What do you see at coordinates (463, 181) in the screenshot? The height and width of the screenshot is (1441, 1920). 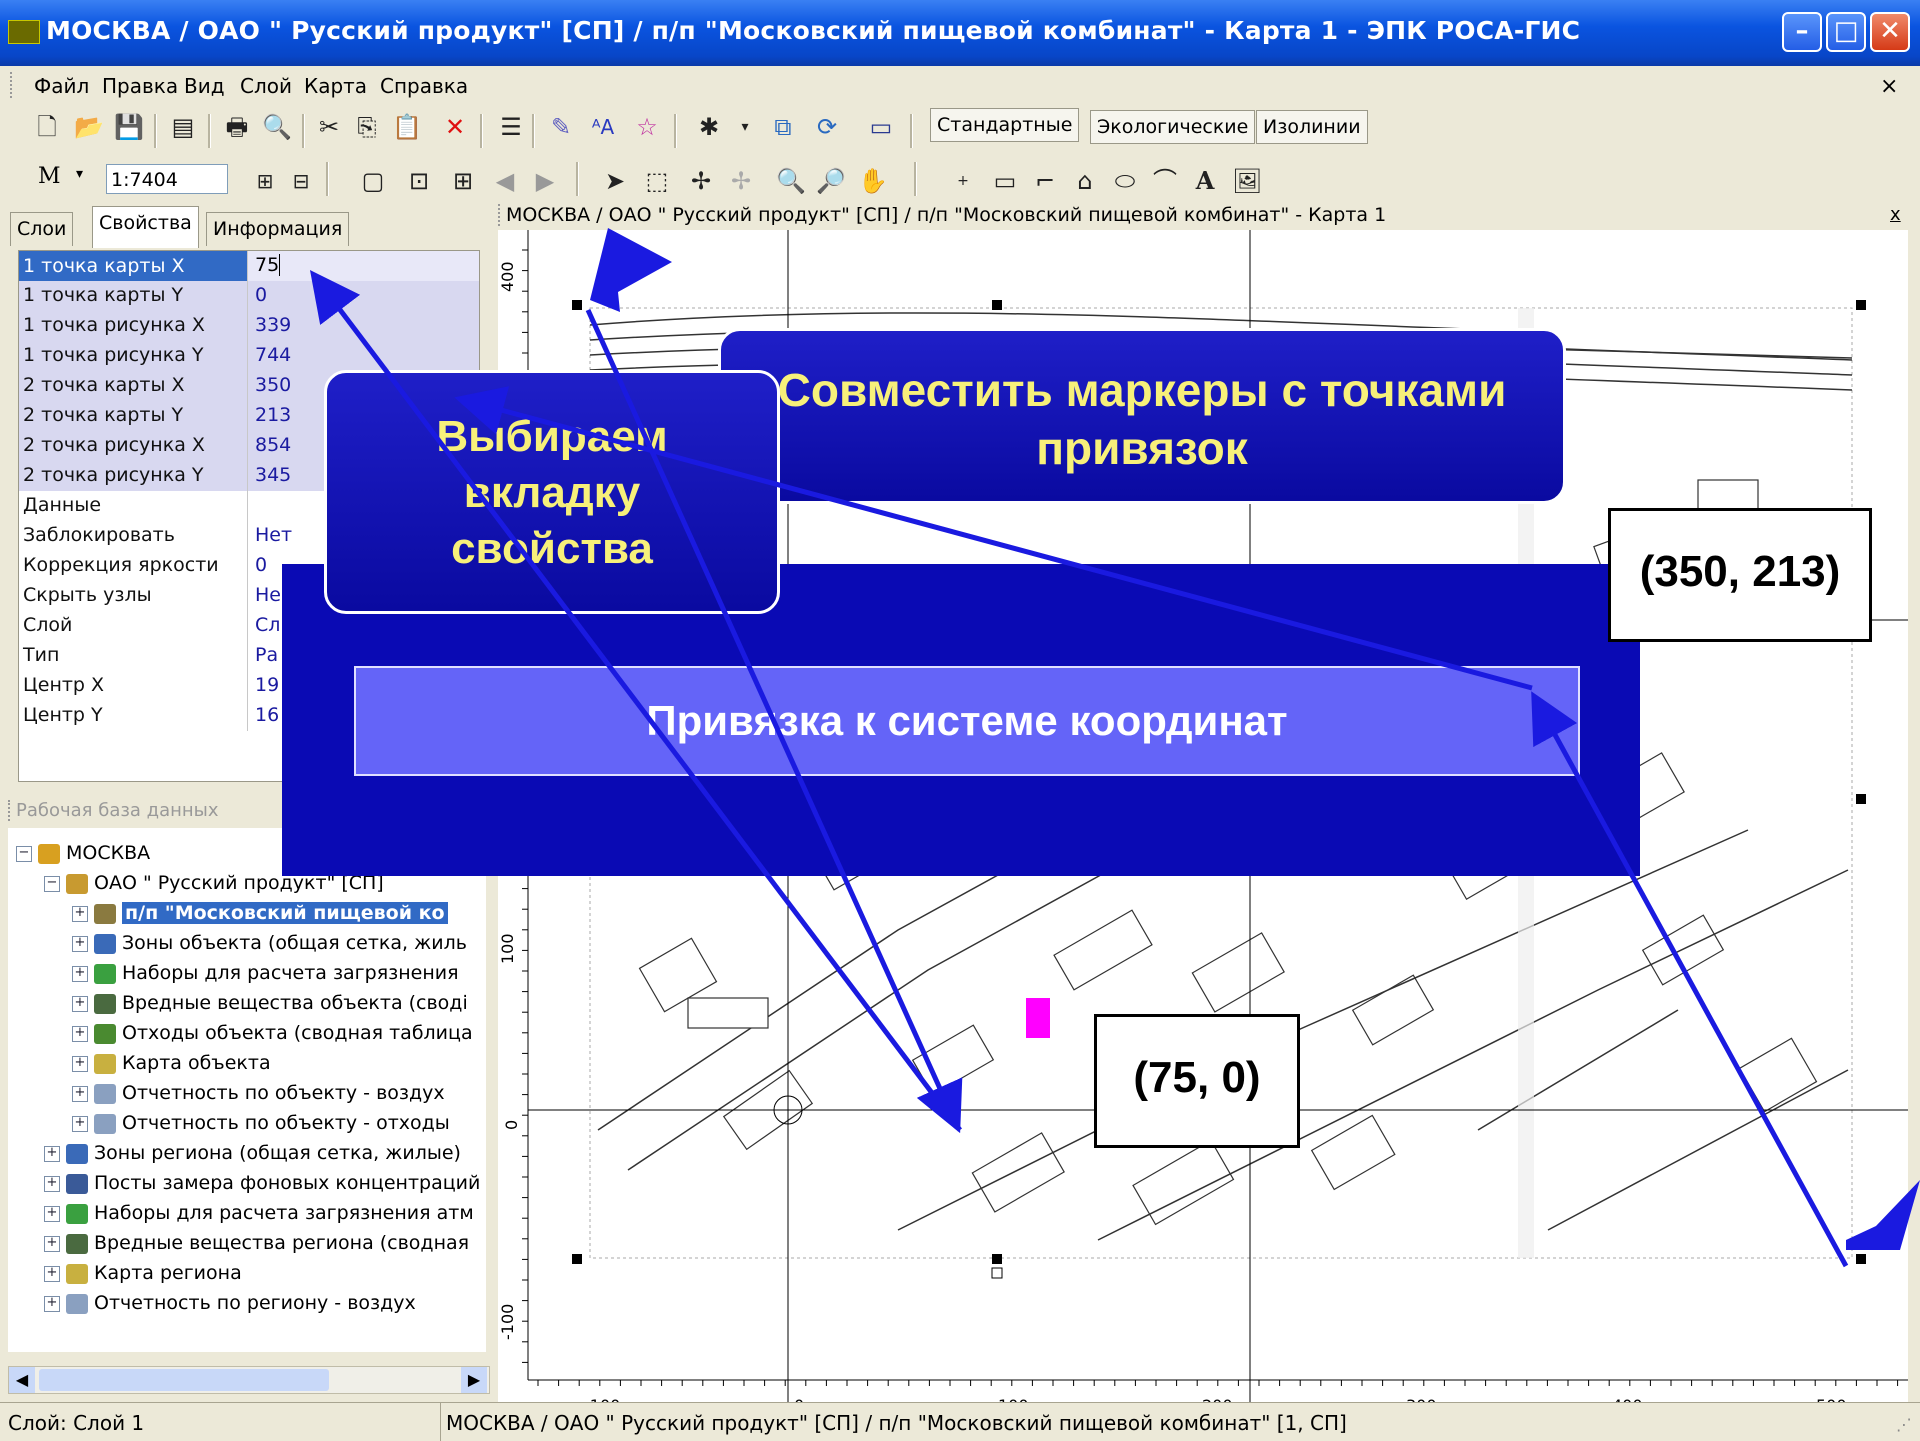 I see `grid-icon: ⊞` at bounding box center [463, 181].